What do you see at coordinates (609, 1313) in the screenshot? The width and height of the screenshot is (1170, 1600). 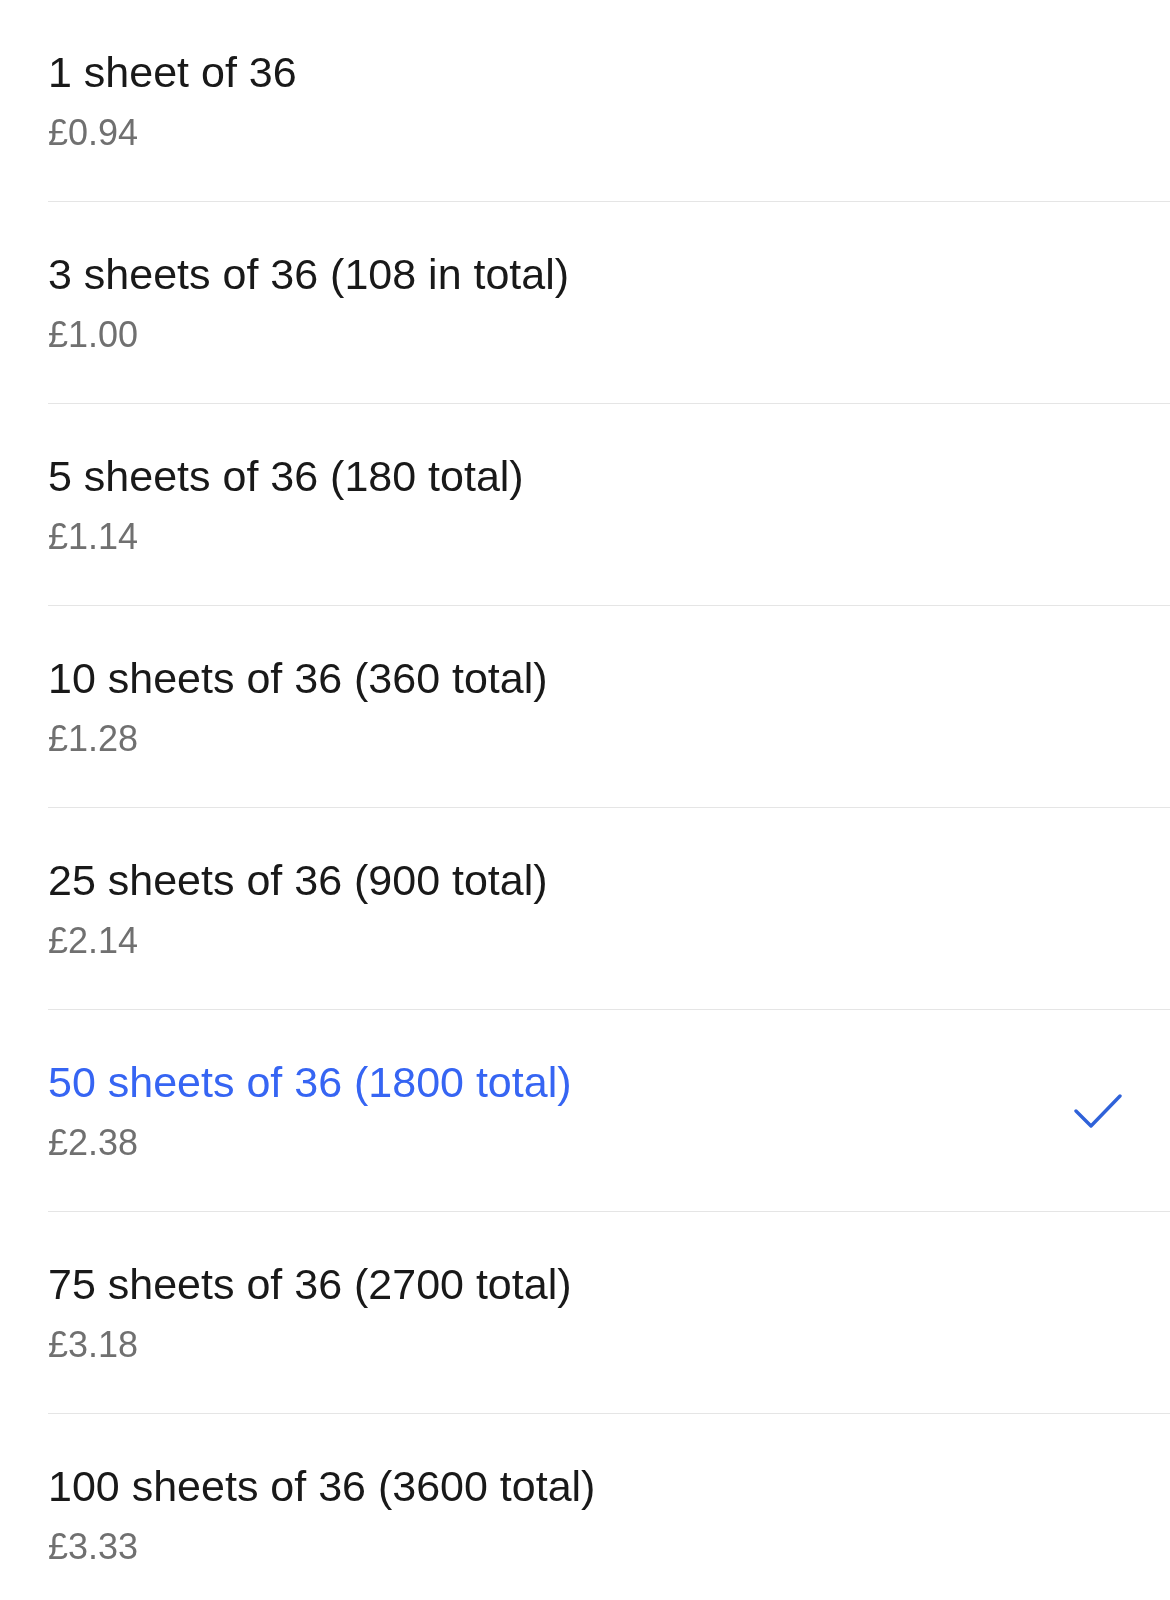 I see `quantity-option: 75 sheets of 36 (2700 total) £3.18` at bounding box center [609, 1313].